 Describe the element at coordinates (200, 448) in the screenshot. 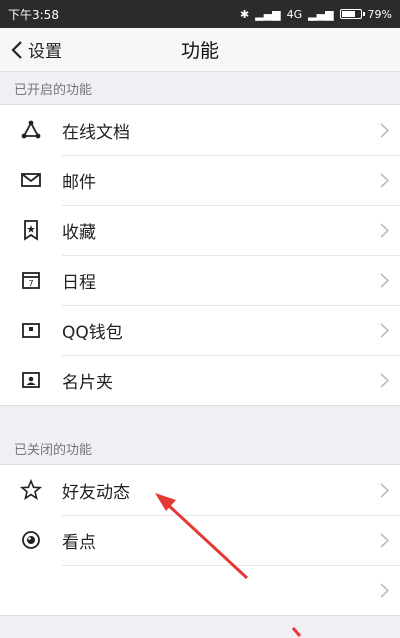

I see `section-header-disabled: 已关闭的功能` at that location.